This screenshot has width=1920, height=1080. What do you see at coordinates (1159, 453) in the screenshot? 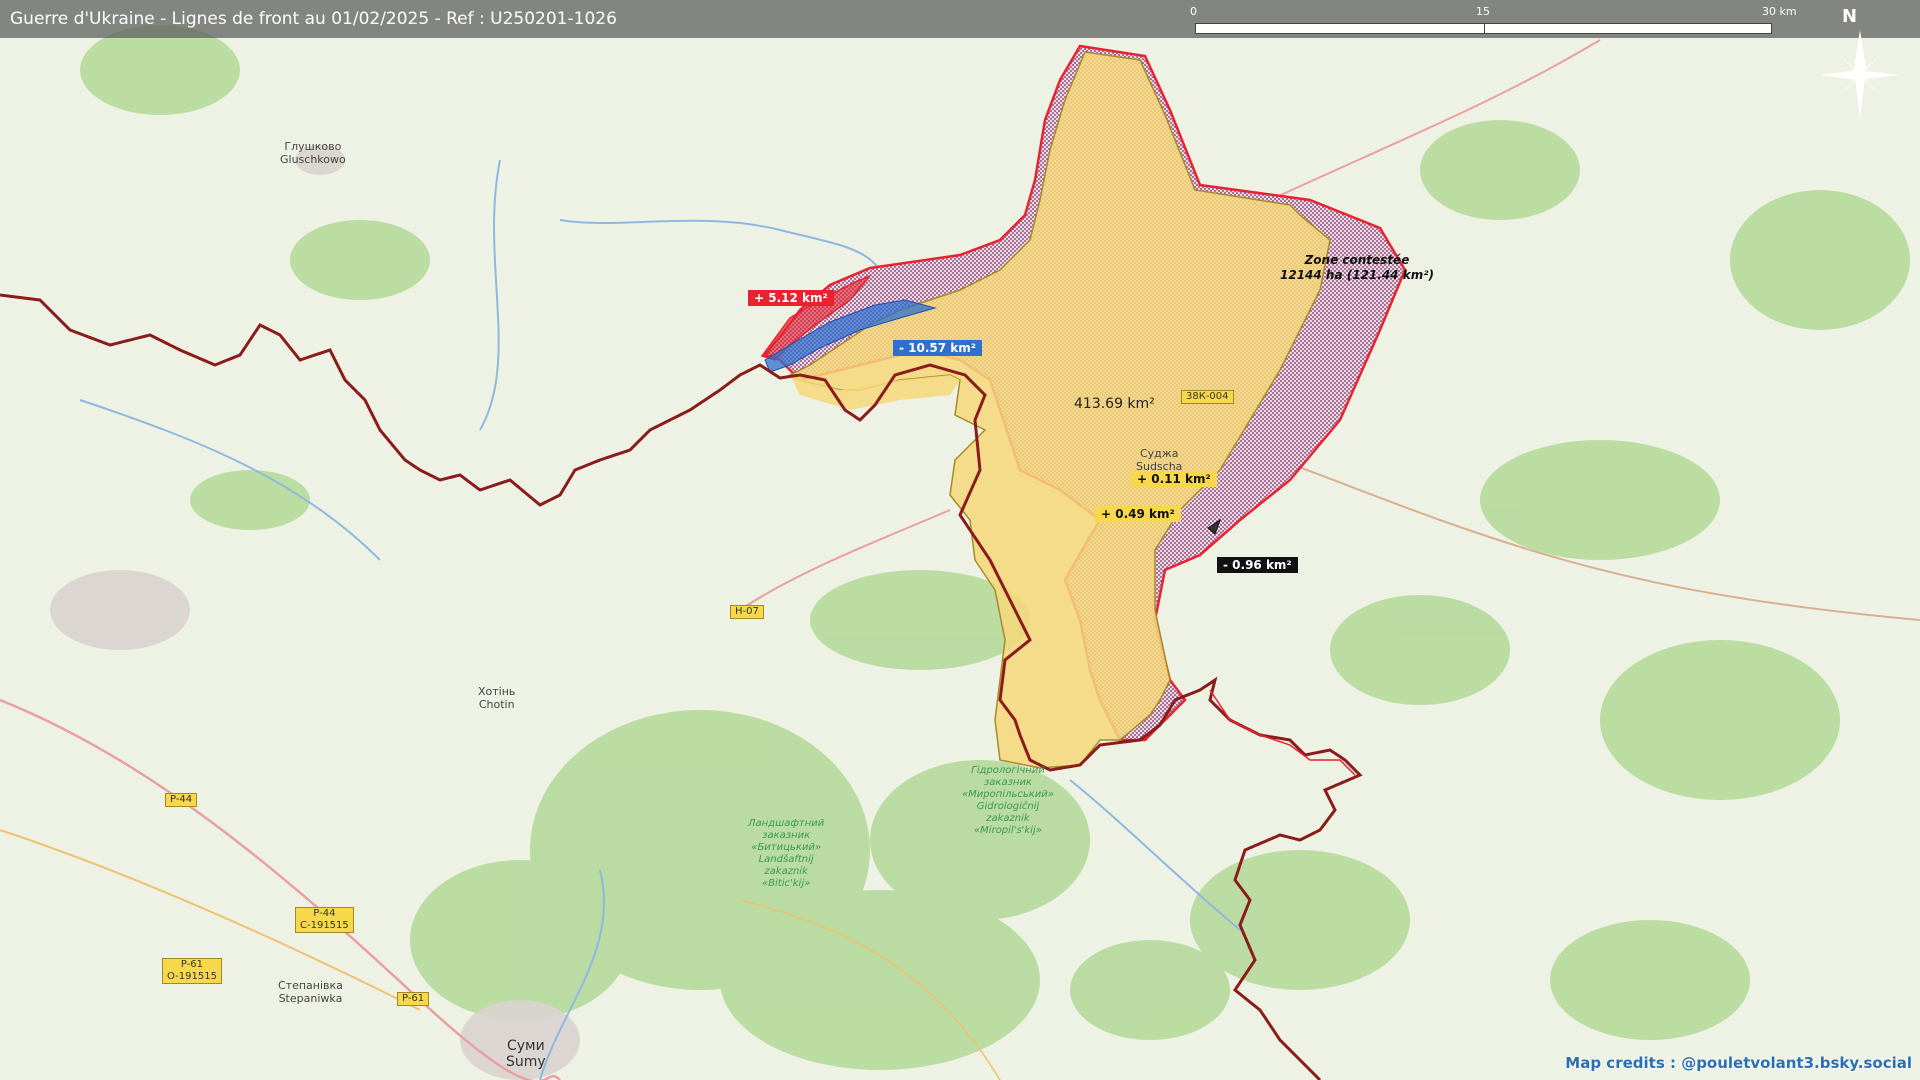
I see `place-sudzha-cyrillic: Суджа` at bounding box center [1159, 453].